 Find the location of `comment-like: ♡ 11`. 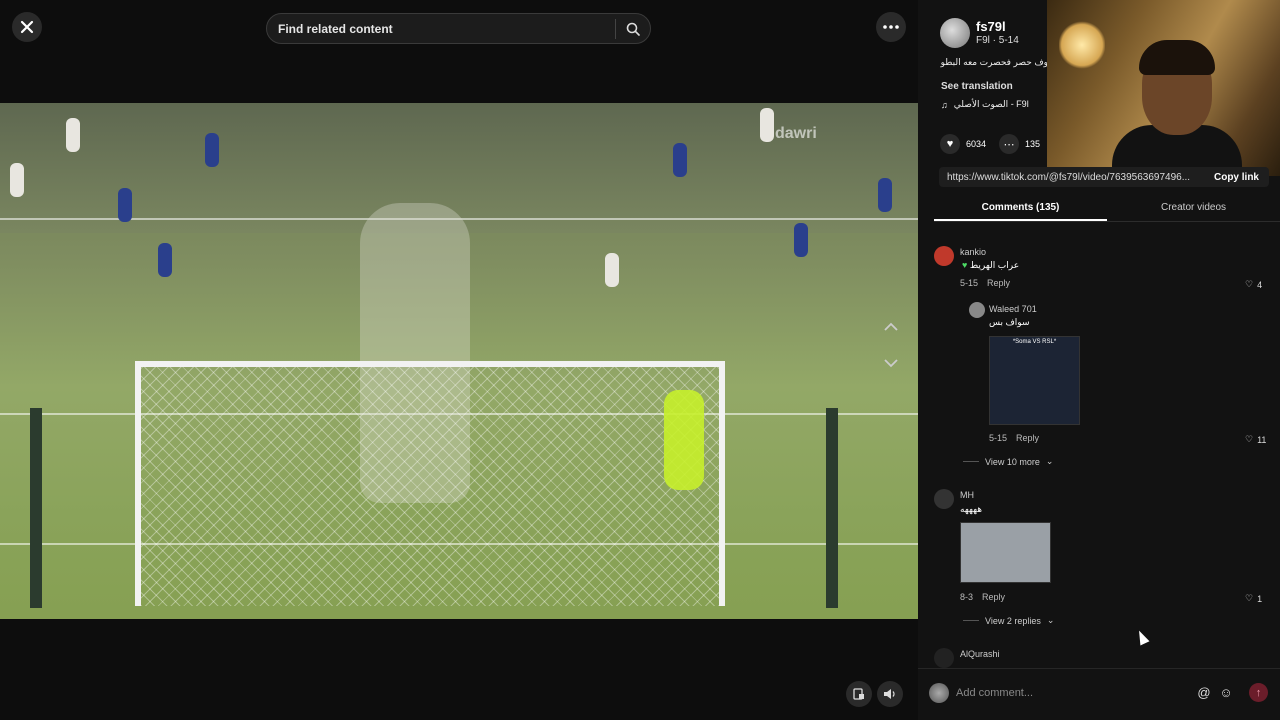

comment-like: ♡ 11 is located at coordinates (1255, 439).